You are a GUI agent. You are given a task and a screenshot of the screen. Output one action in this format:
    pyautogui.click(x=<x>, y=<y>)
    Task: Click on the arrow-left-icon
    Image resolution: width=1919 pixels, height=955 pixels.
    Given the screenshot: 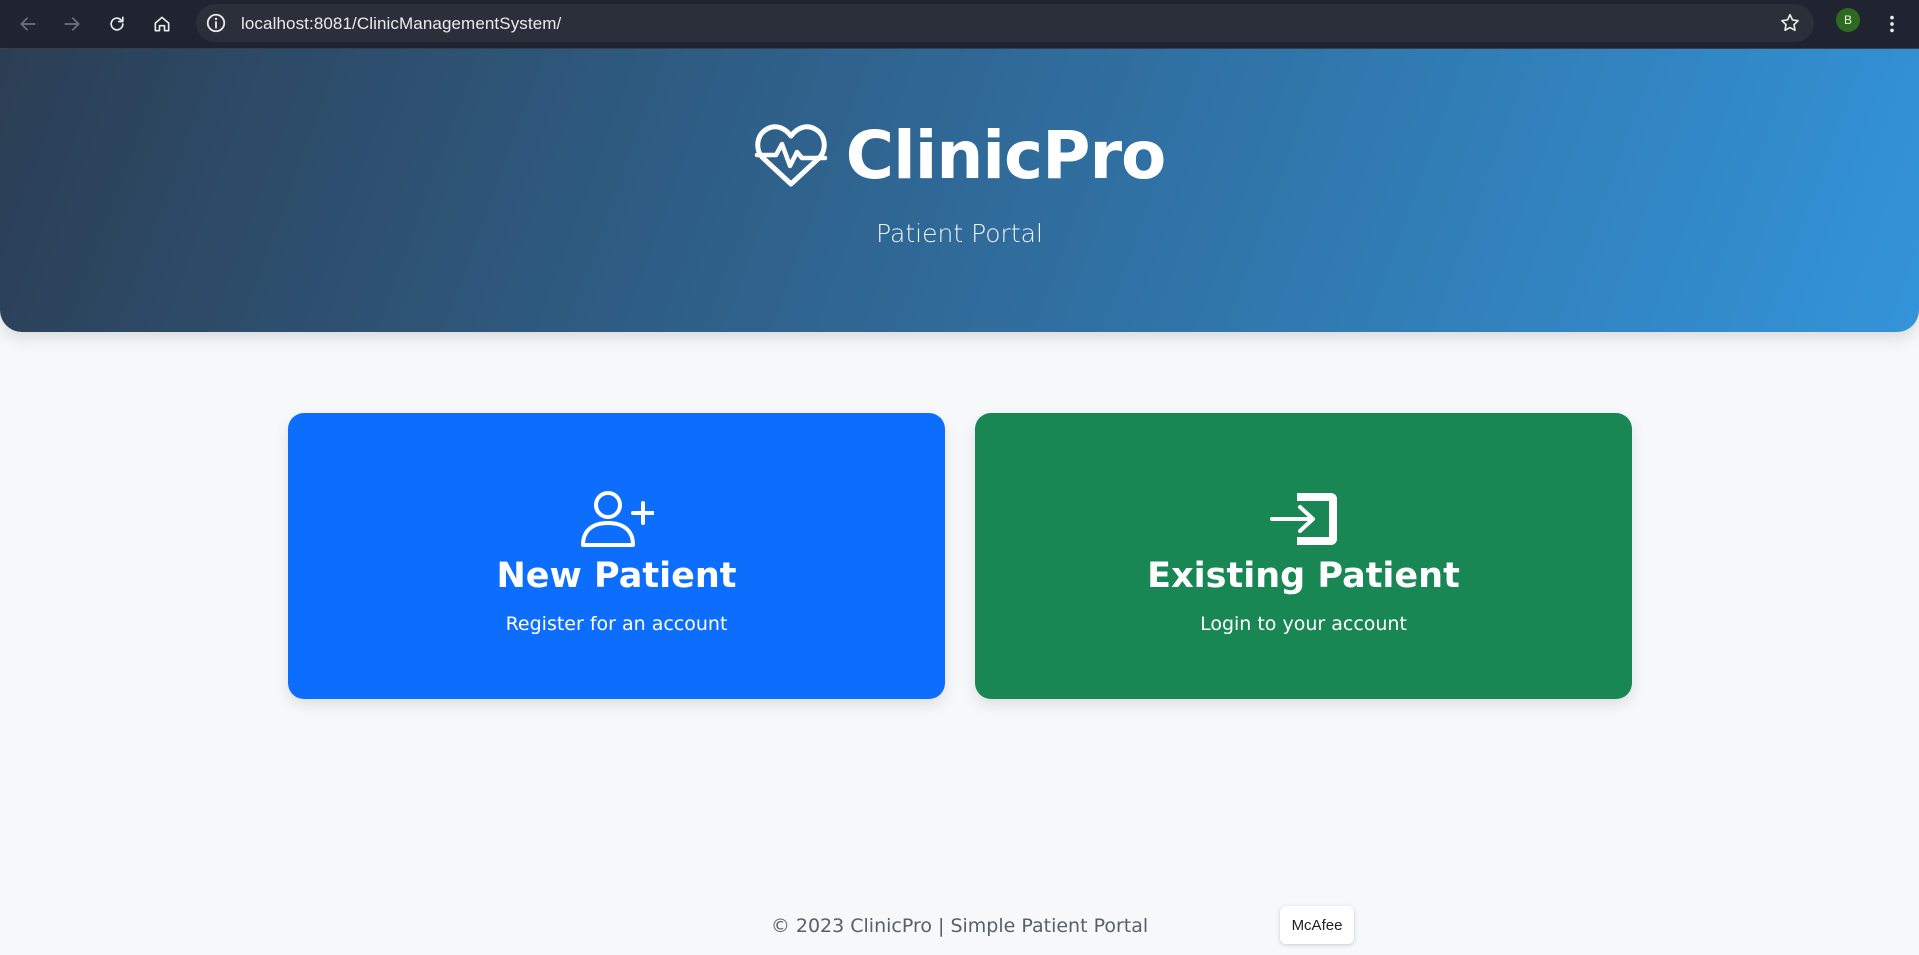 What is the action you would take?
    pyautogui.click(x=28, y=24)
    